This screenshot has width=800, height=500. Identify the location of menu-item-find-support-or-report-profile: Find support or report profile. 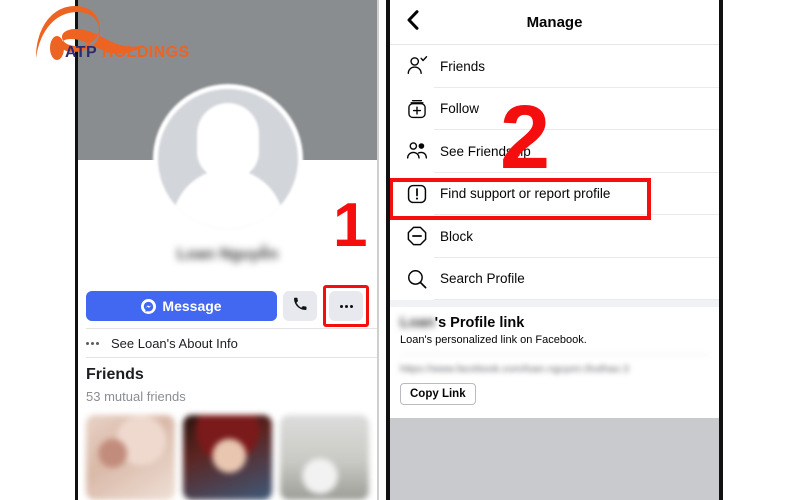
(554, 194).